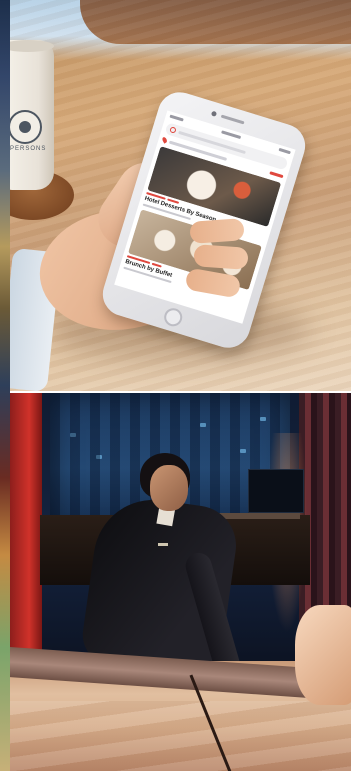 Image resolution: width=351 pixels, height=771 pixels. What do you see at coordinates (214, 113) in the screenshot?
I see `front-camera-icon` at bounding box center [214, 113].